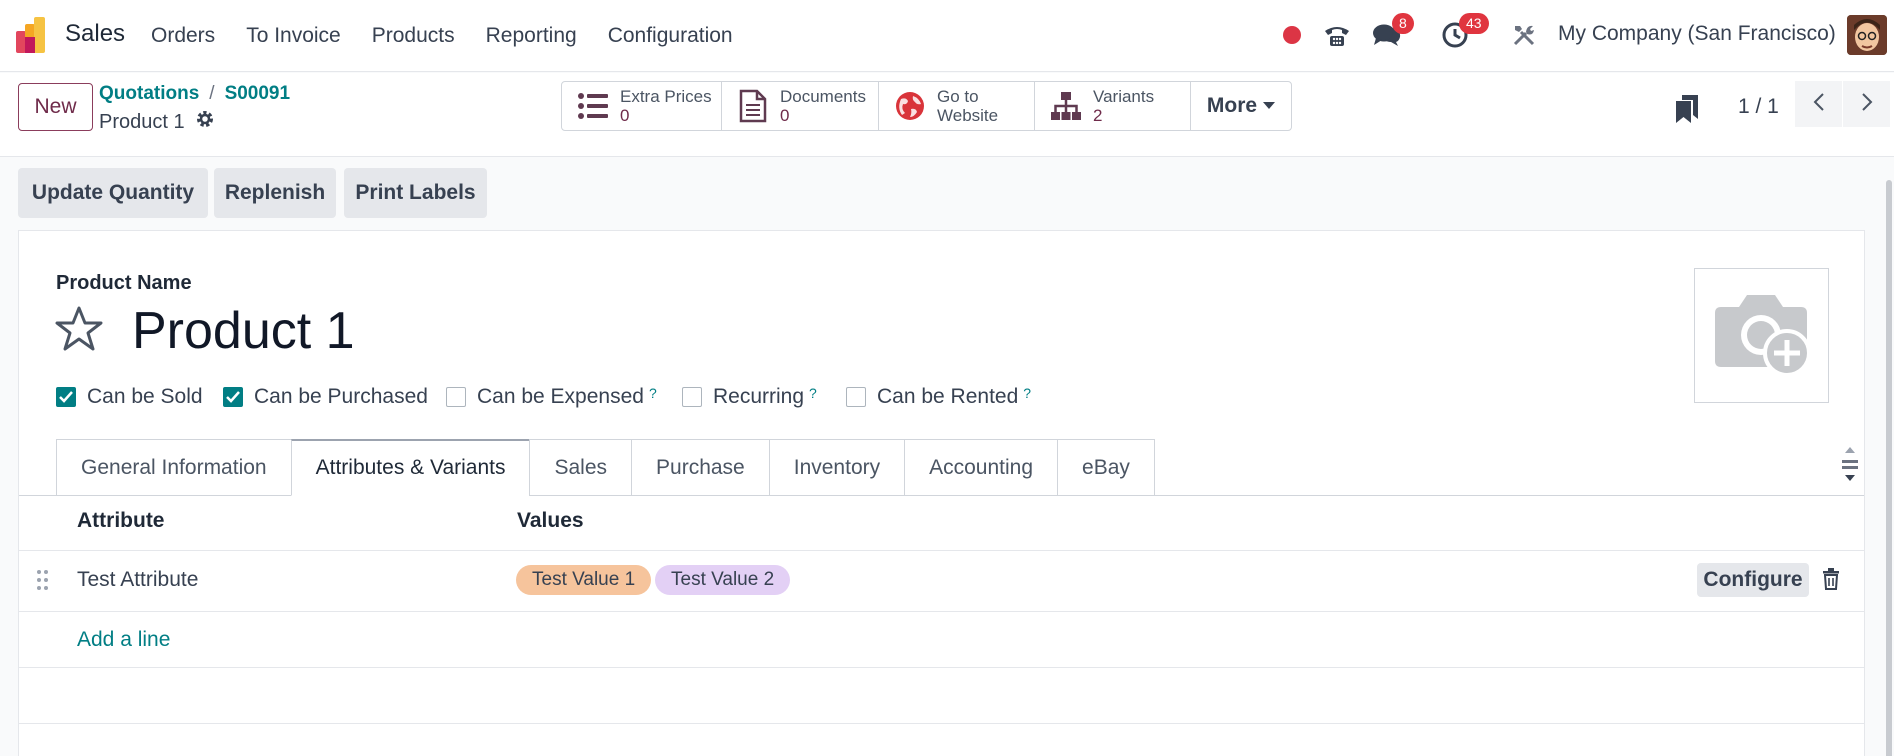  I want to click on bookmark-icon, so click(1687, 111).